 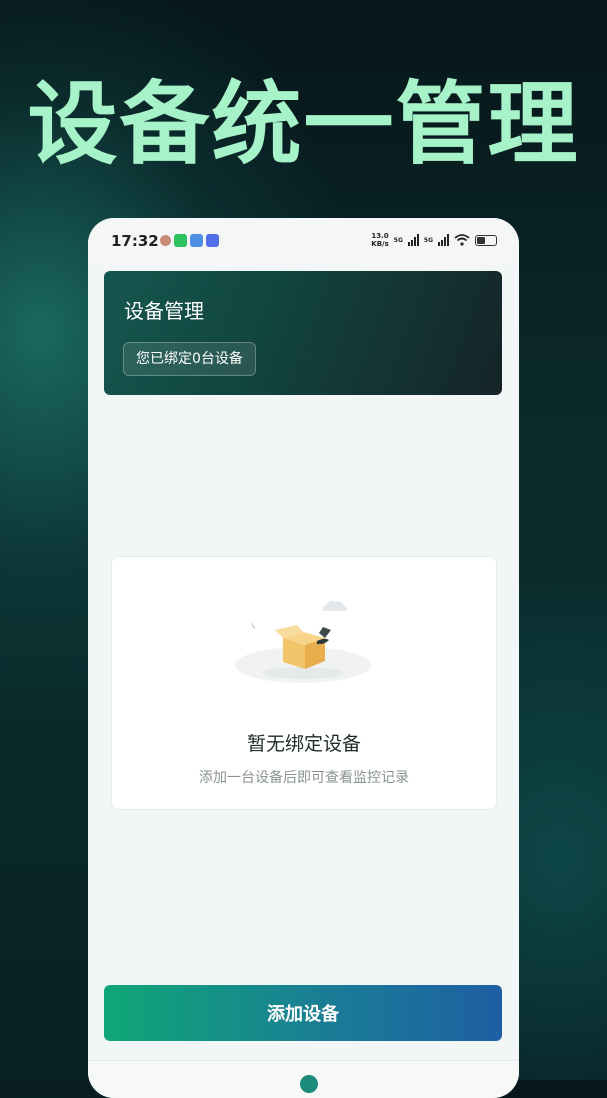 I want to click on avatar-icon, so click(x=165, y=240).